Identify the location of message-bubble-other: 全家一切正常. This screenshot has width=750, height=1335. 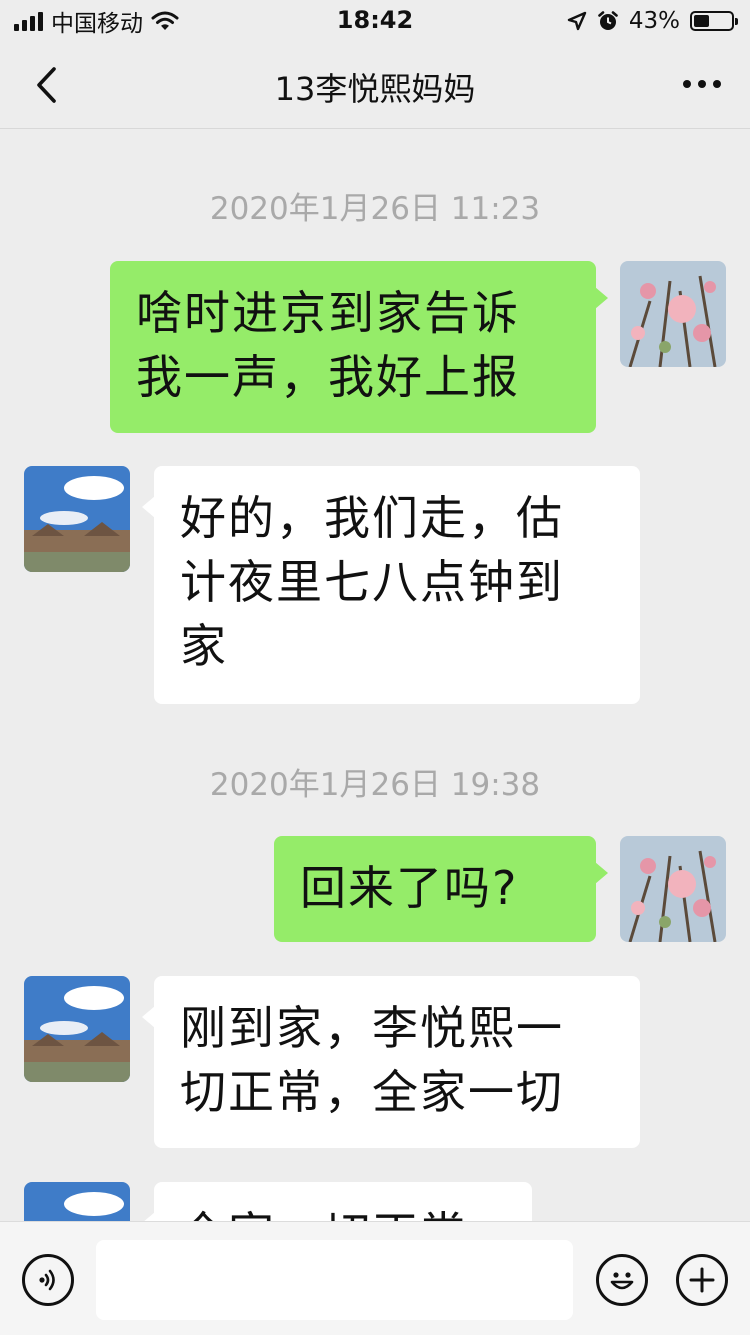
(337, 1201).